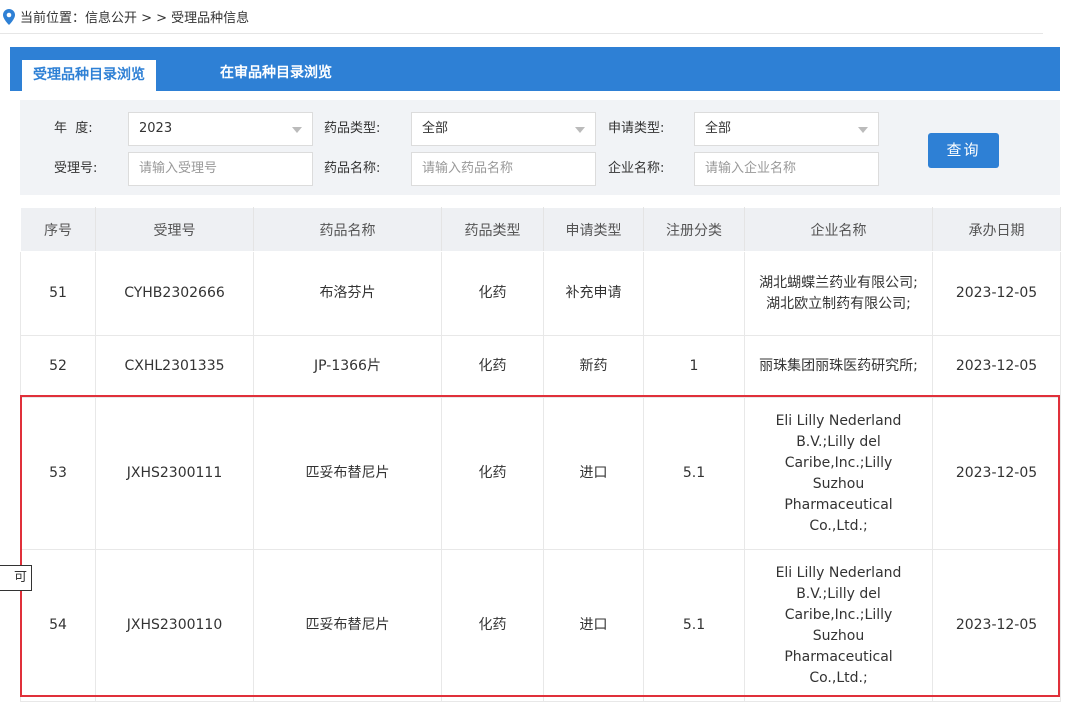  What do you see at coordinates (838, 229) in the screenshot?
I see `col-header-company: 企业名称` at bounding box center [838, 229].